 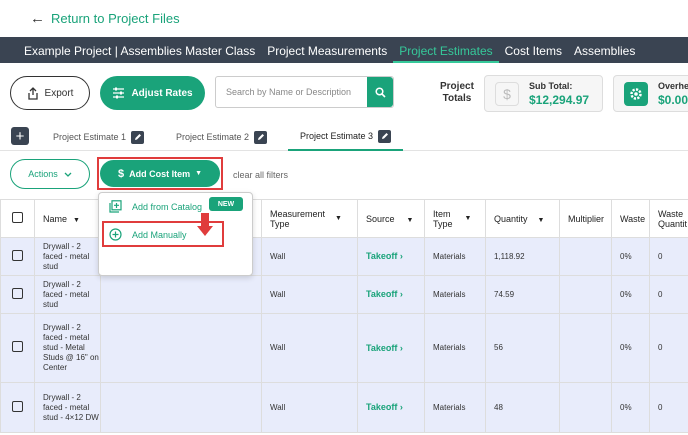 I want to click on cell-description, so click(x=181, y=294).